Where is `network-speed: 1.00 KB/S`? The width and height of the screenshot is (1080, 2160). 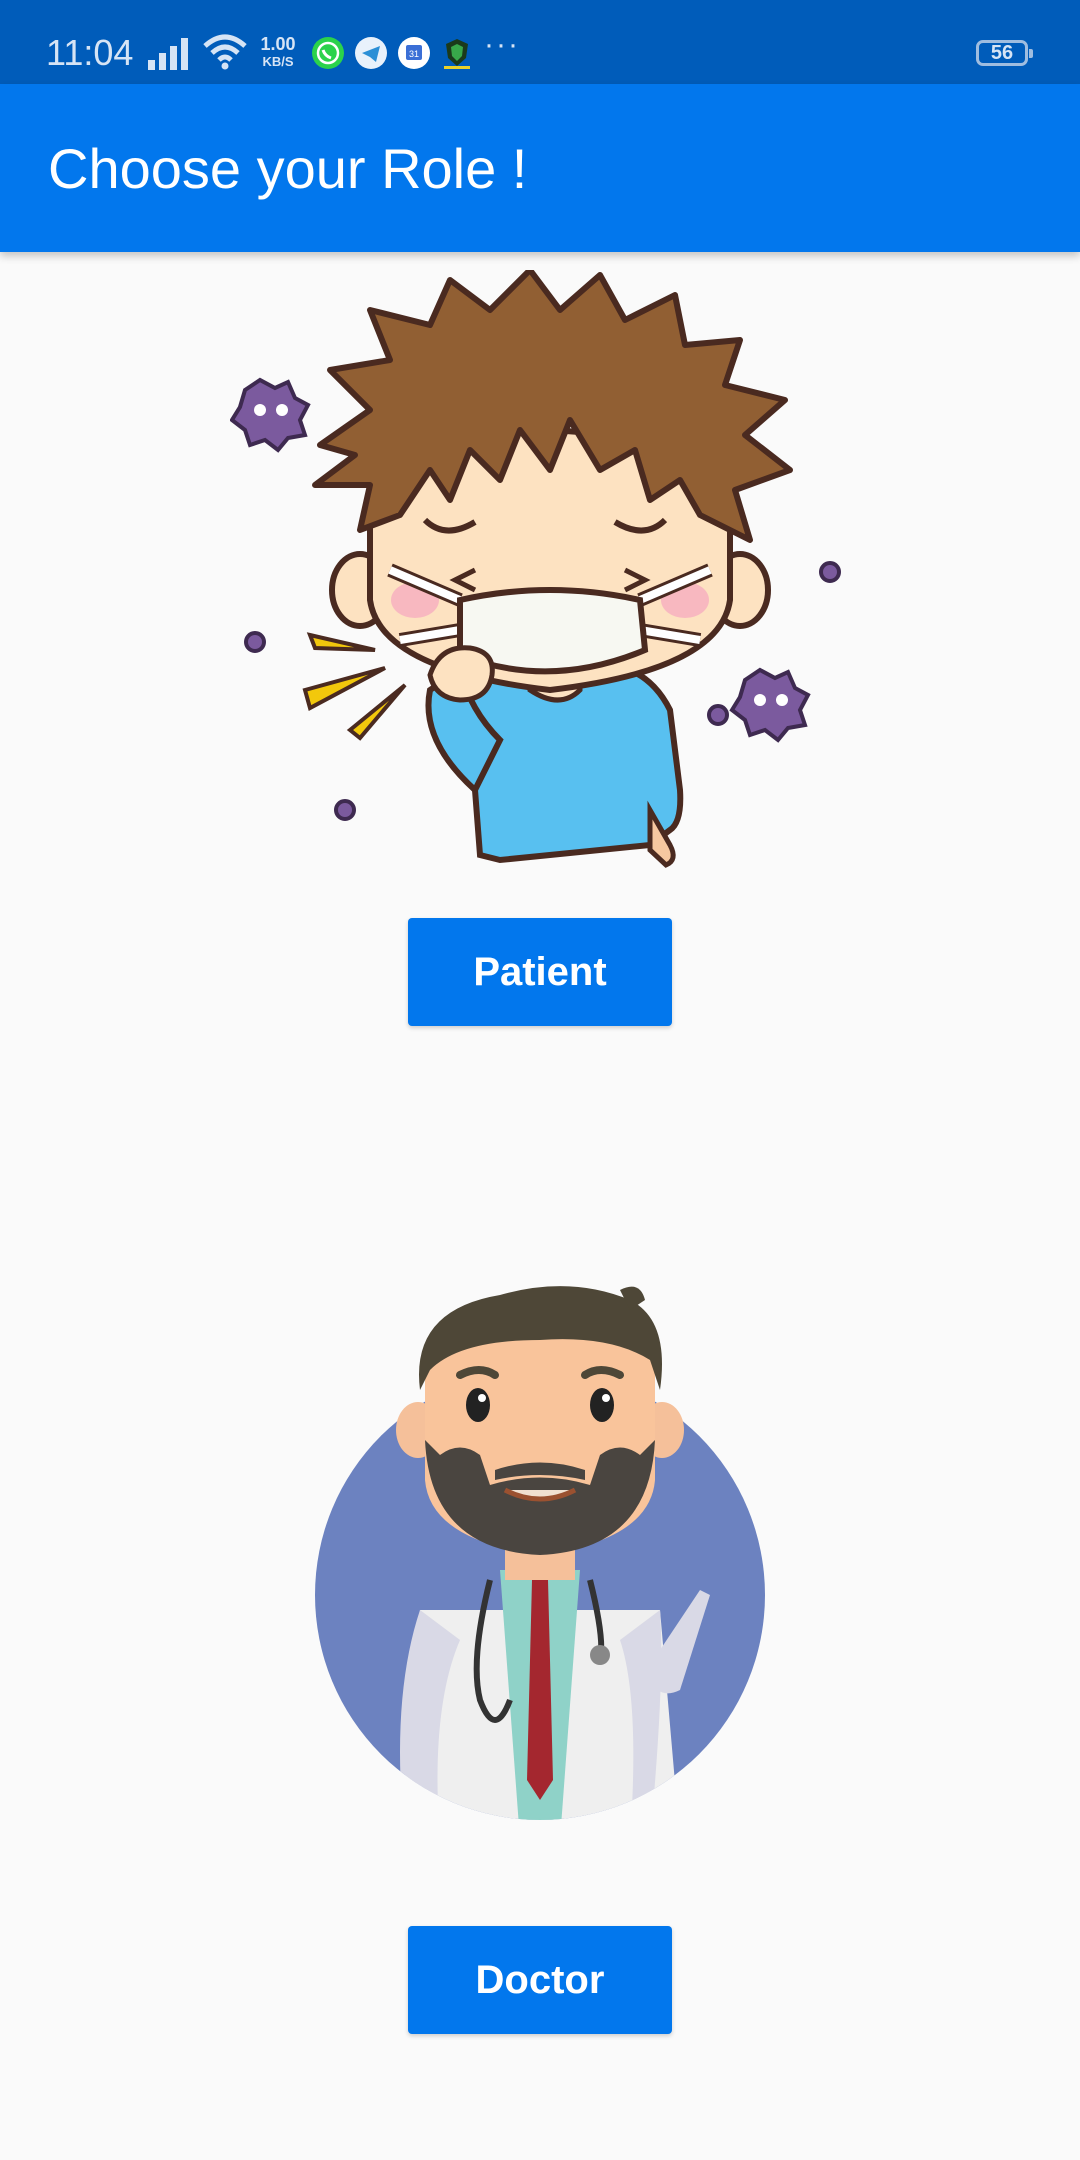
network-speed: 1.00 KB/S is located at coordinates (278, 52).